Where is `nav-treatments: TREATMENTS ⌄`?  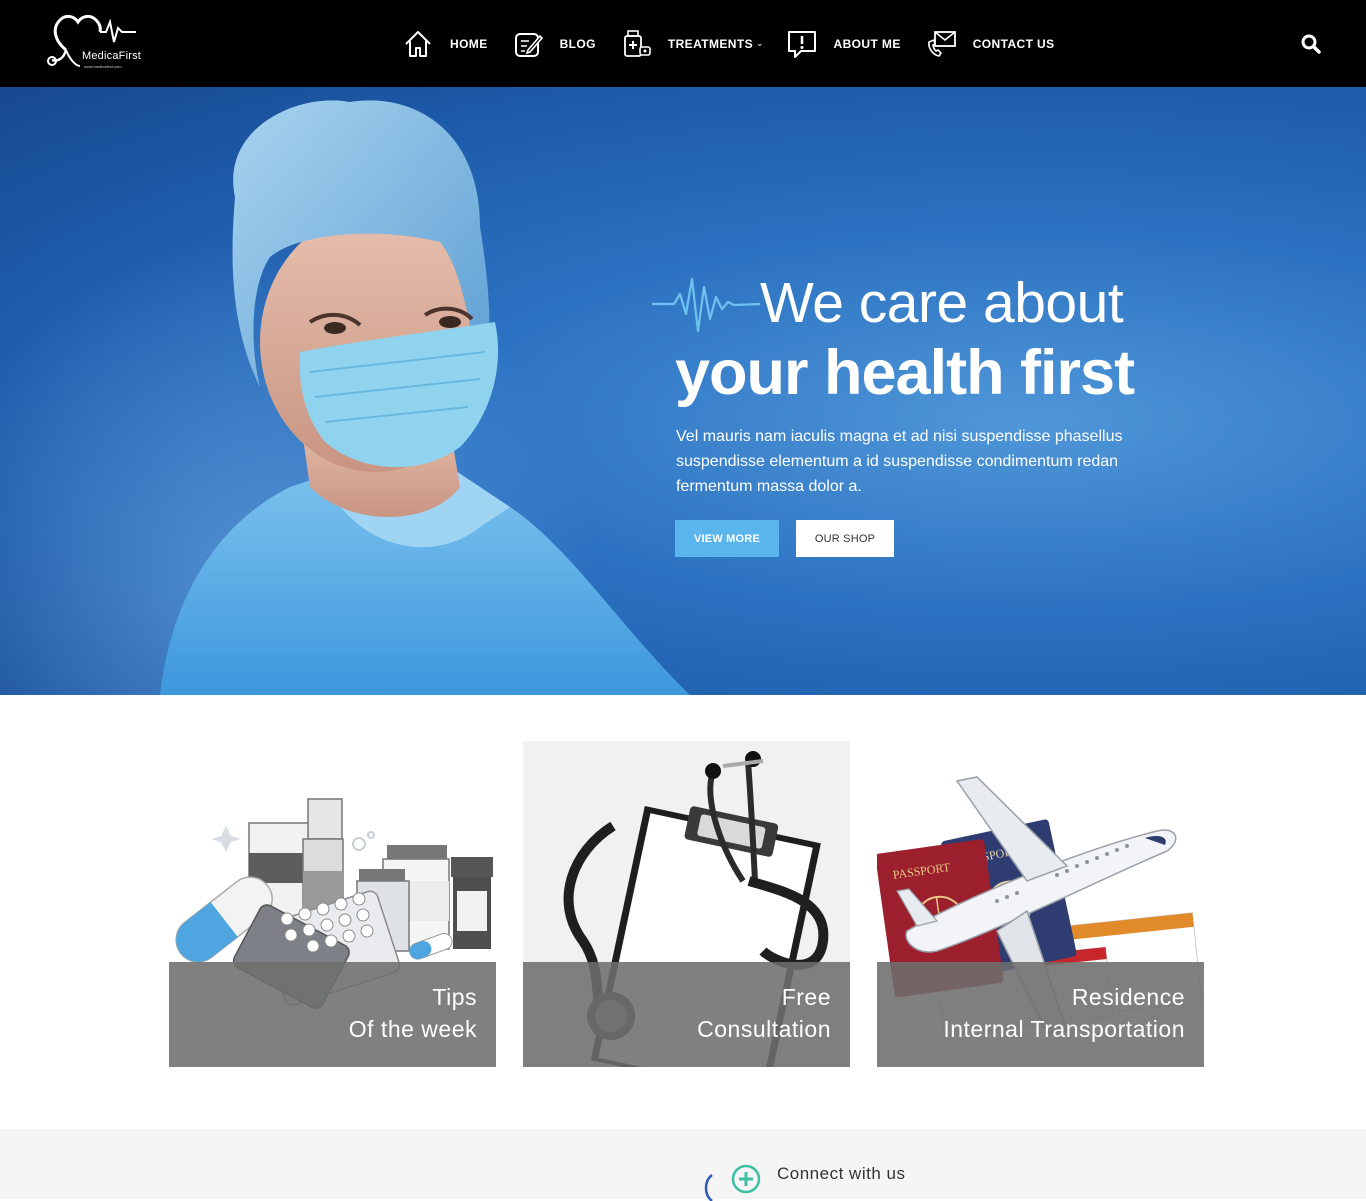
nav-treatments: TREATMENTS ⌄ is located at coordinates (691, 43).